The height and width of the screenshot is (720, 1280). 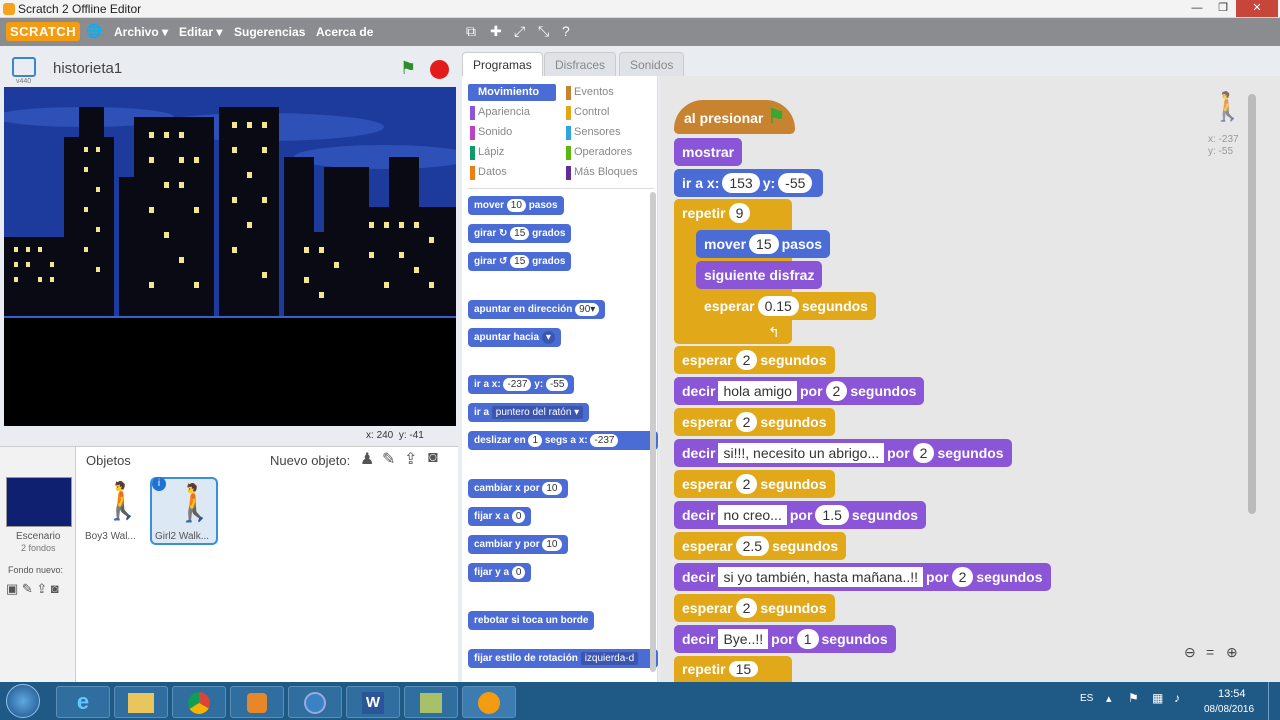 I want to click on app-icon, so click(x=9, y=9).